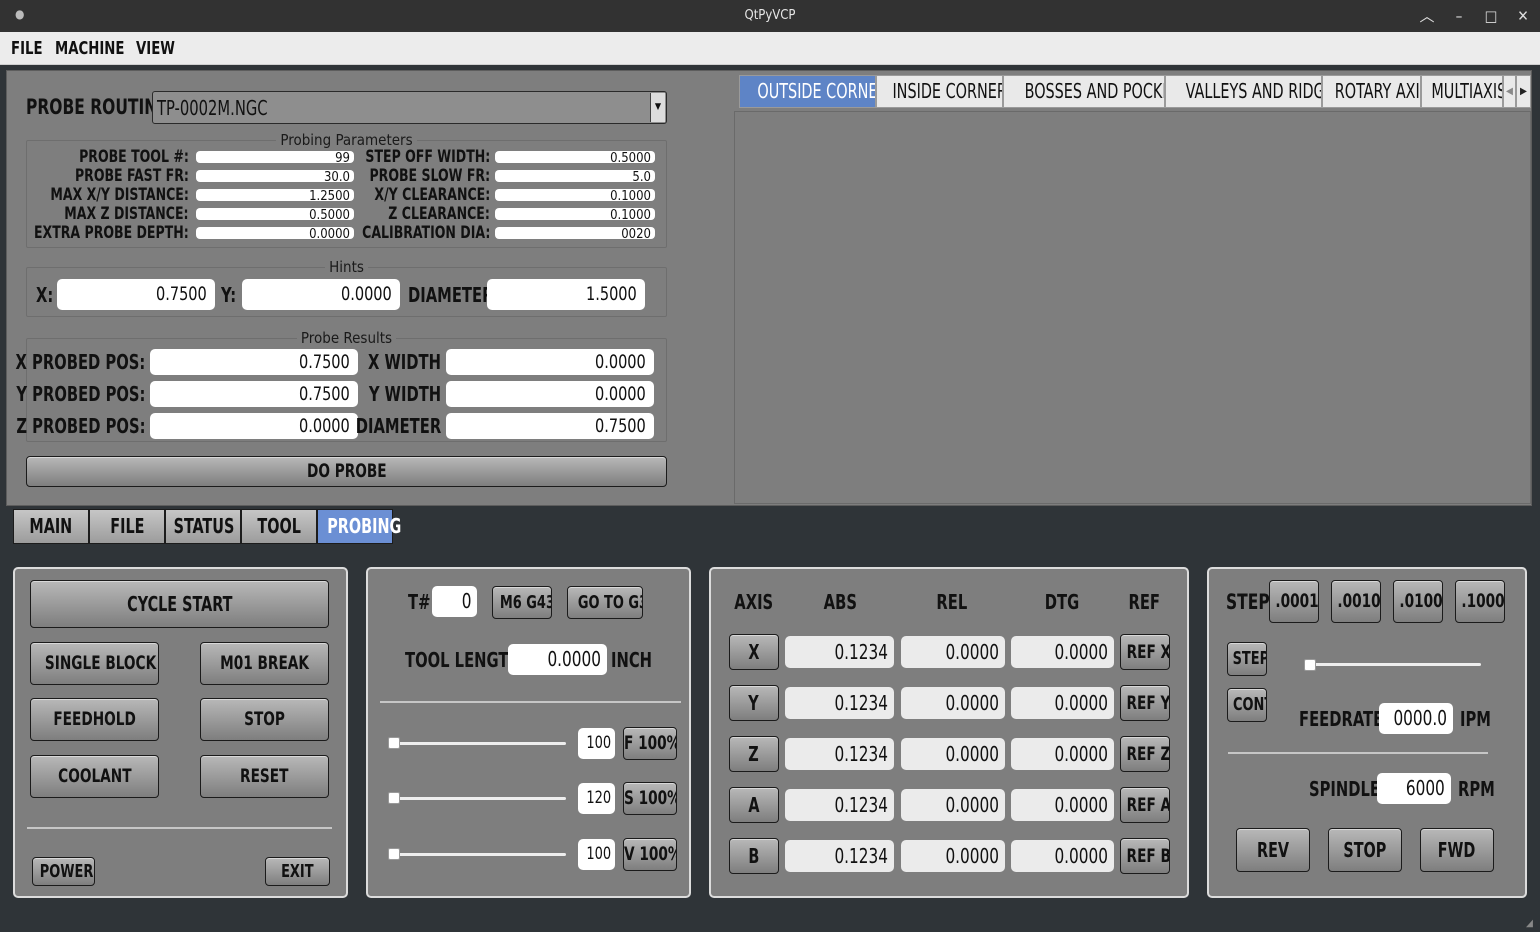  Describe the element at coordinates (1345, 789) in the screenshot. I see `spindle-label: SPINDLE` at that location.